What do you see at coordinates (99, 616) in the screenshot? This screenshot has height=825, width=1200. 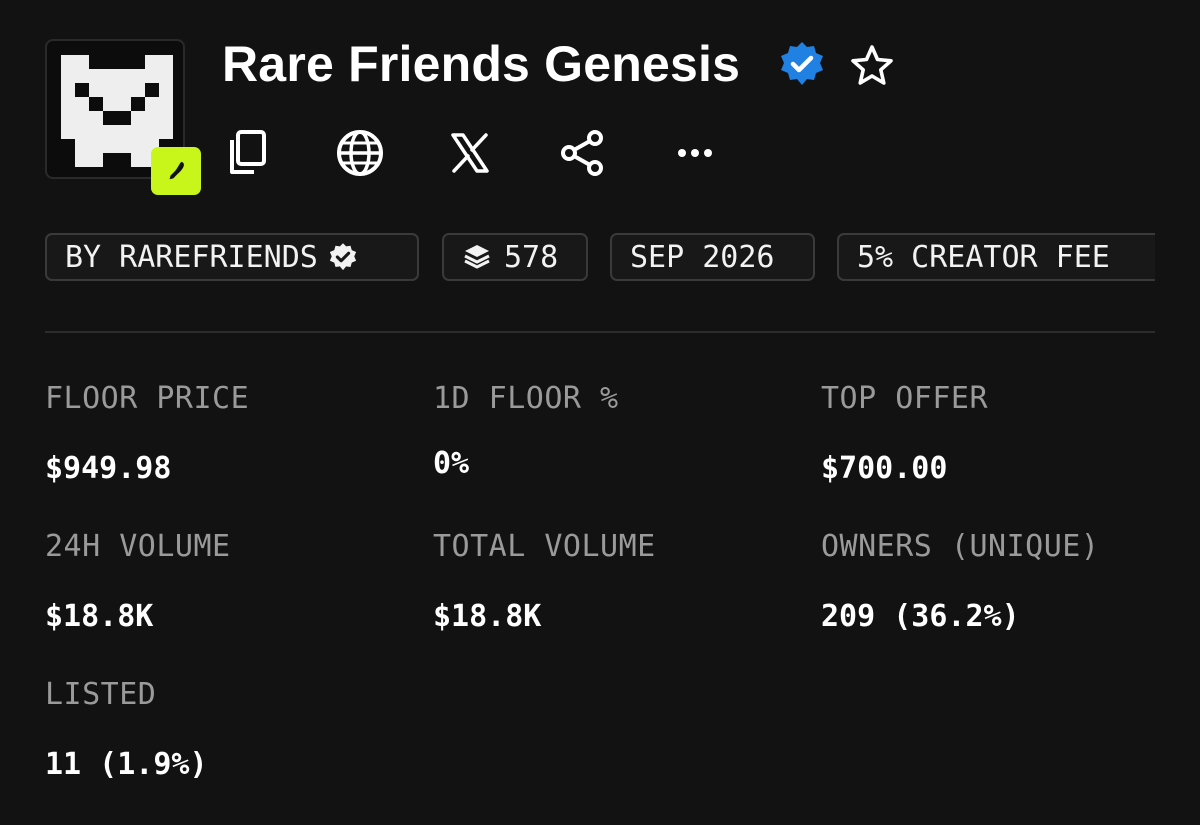 I see `volume-24h-value: $18.8K` at bounding box center [99, 616].